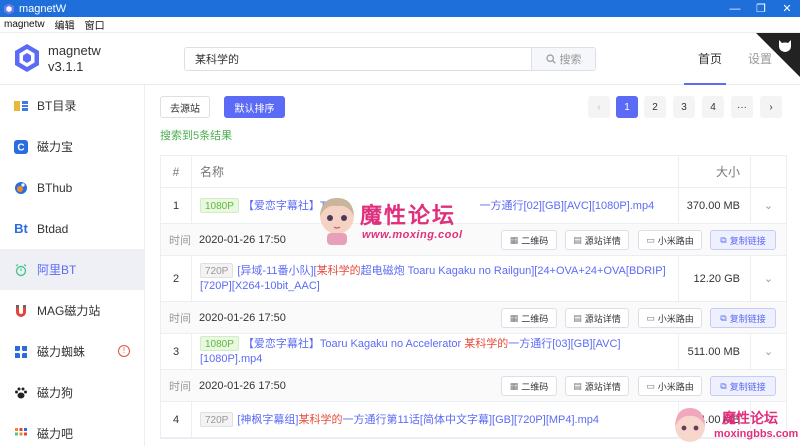 The image size is (800, 446). Describe the element at coordinates (43, 8) in the screenshot. I see `window-title: magnetW` at that location.